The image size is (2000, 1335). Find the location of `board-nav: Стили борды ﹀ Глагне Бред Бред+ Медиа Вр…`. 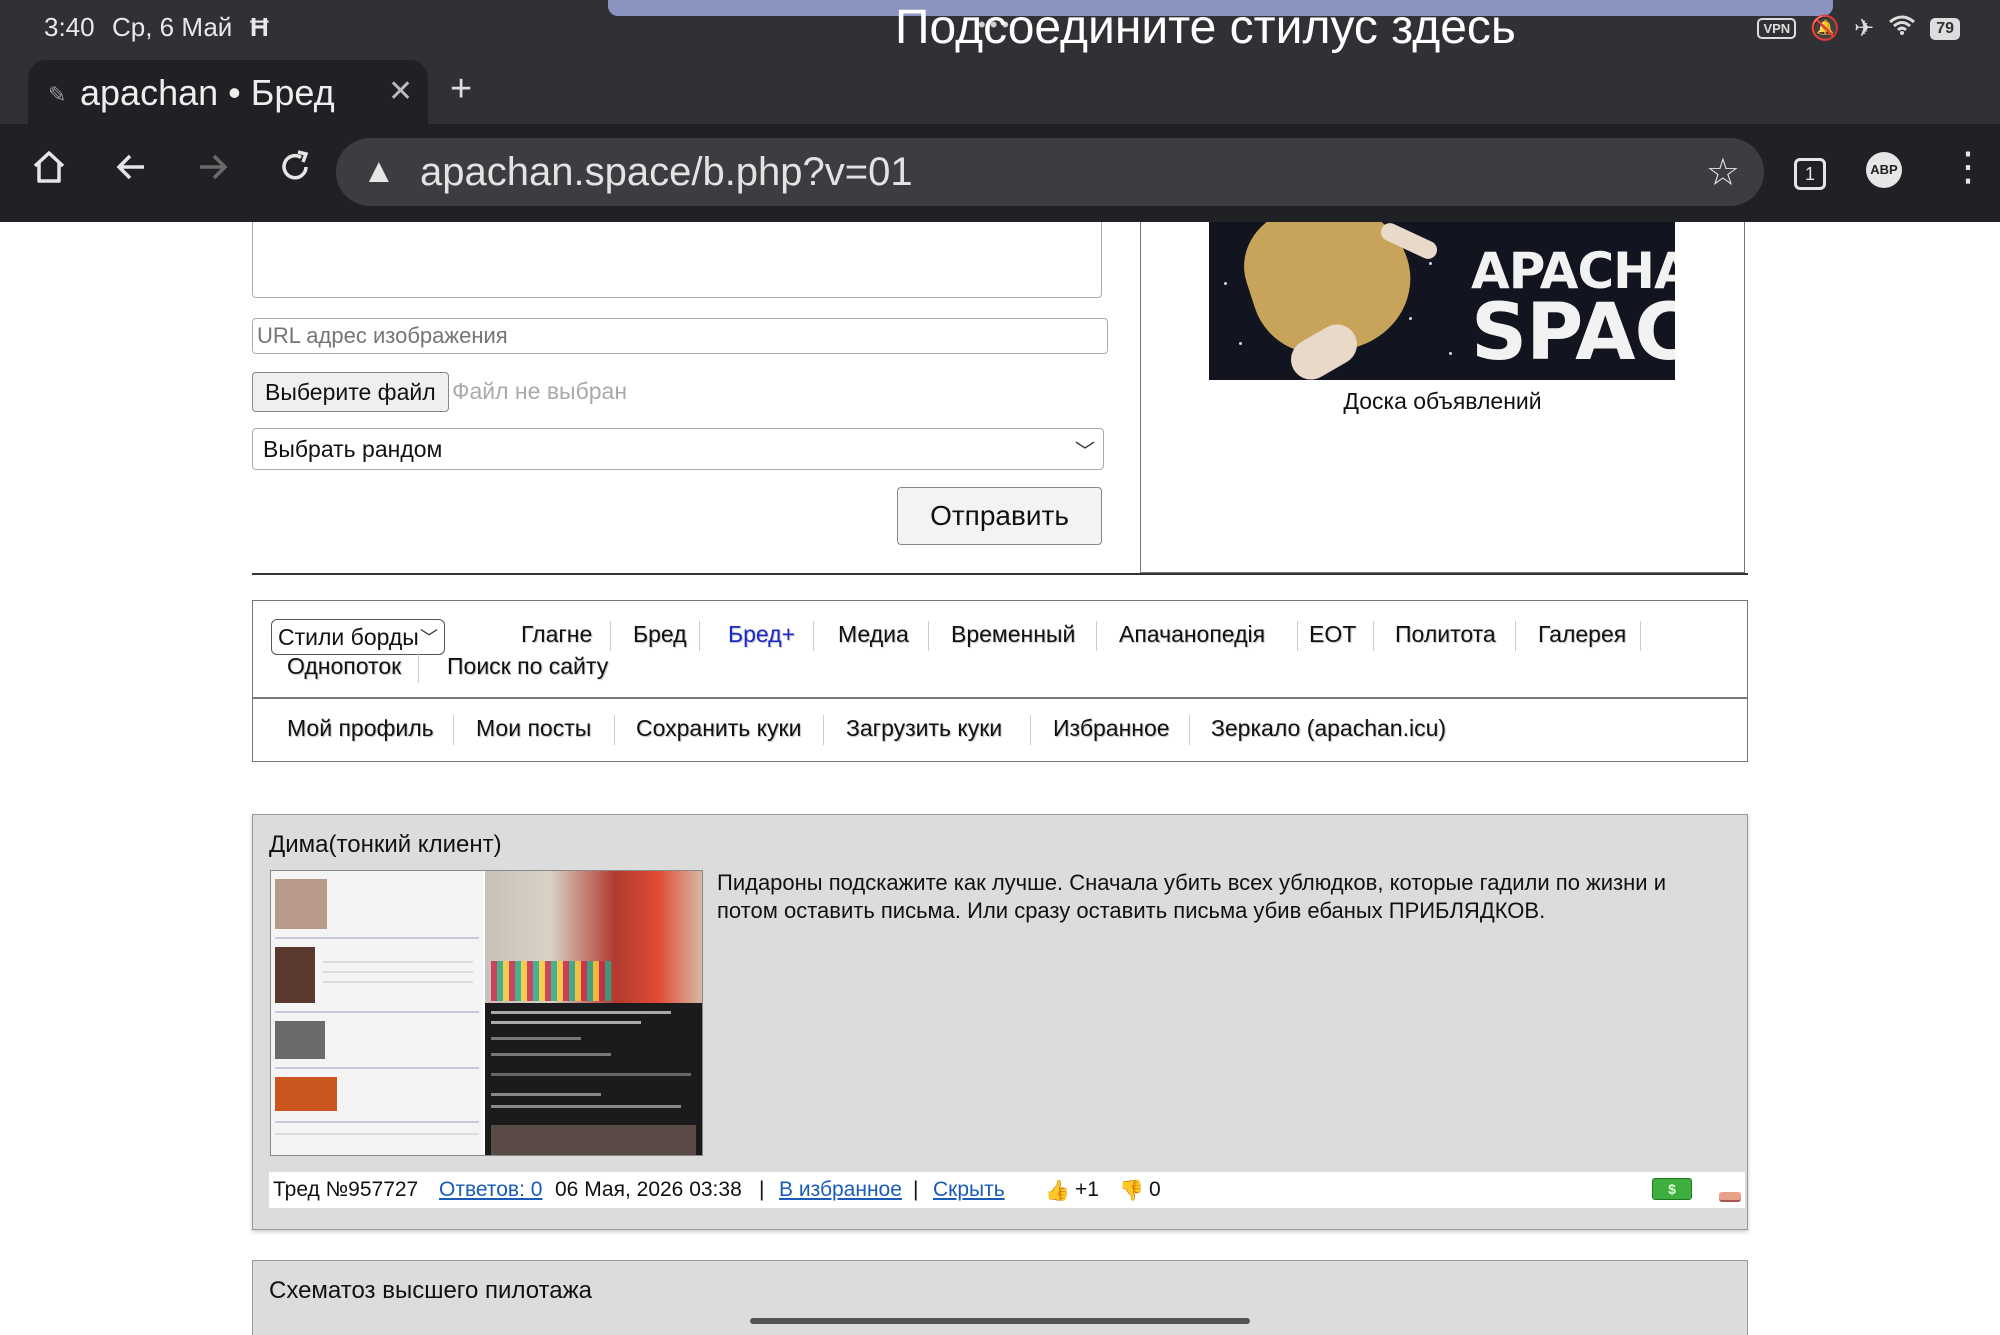

board-nav: Стили борды ﹀ Глагне Бред Бред+ Медиа Вр… is located at coordinates (1000, 649).